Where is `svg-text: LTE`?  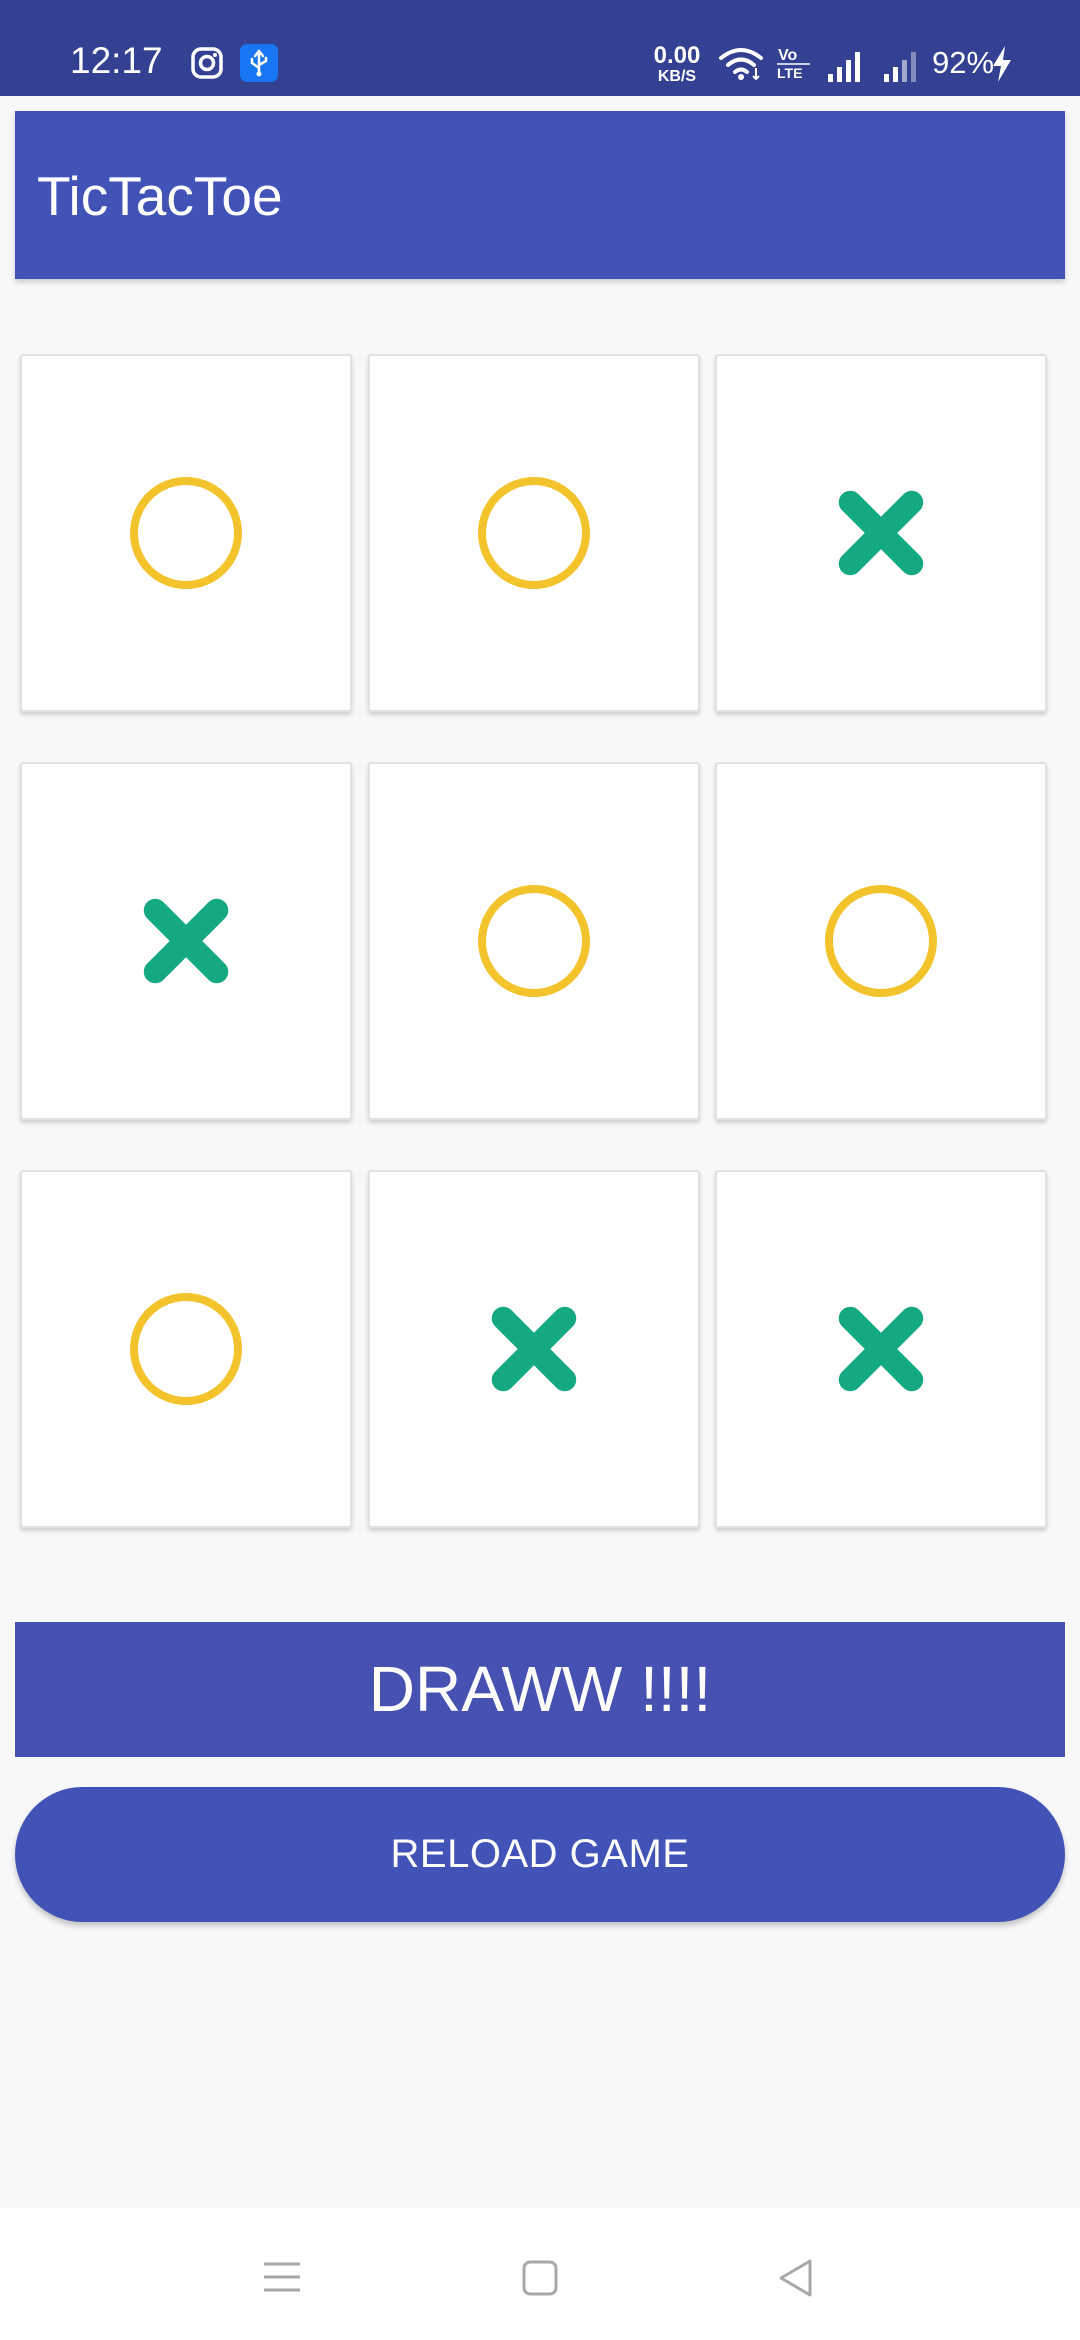 svg-text: LTE is located at coordinates (789, 73).